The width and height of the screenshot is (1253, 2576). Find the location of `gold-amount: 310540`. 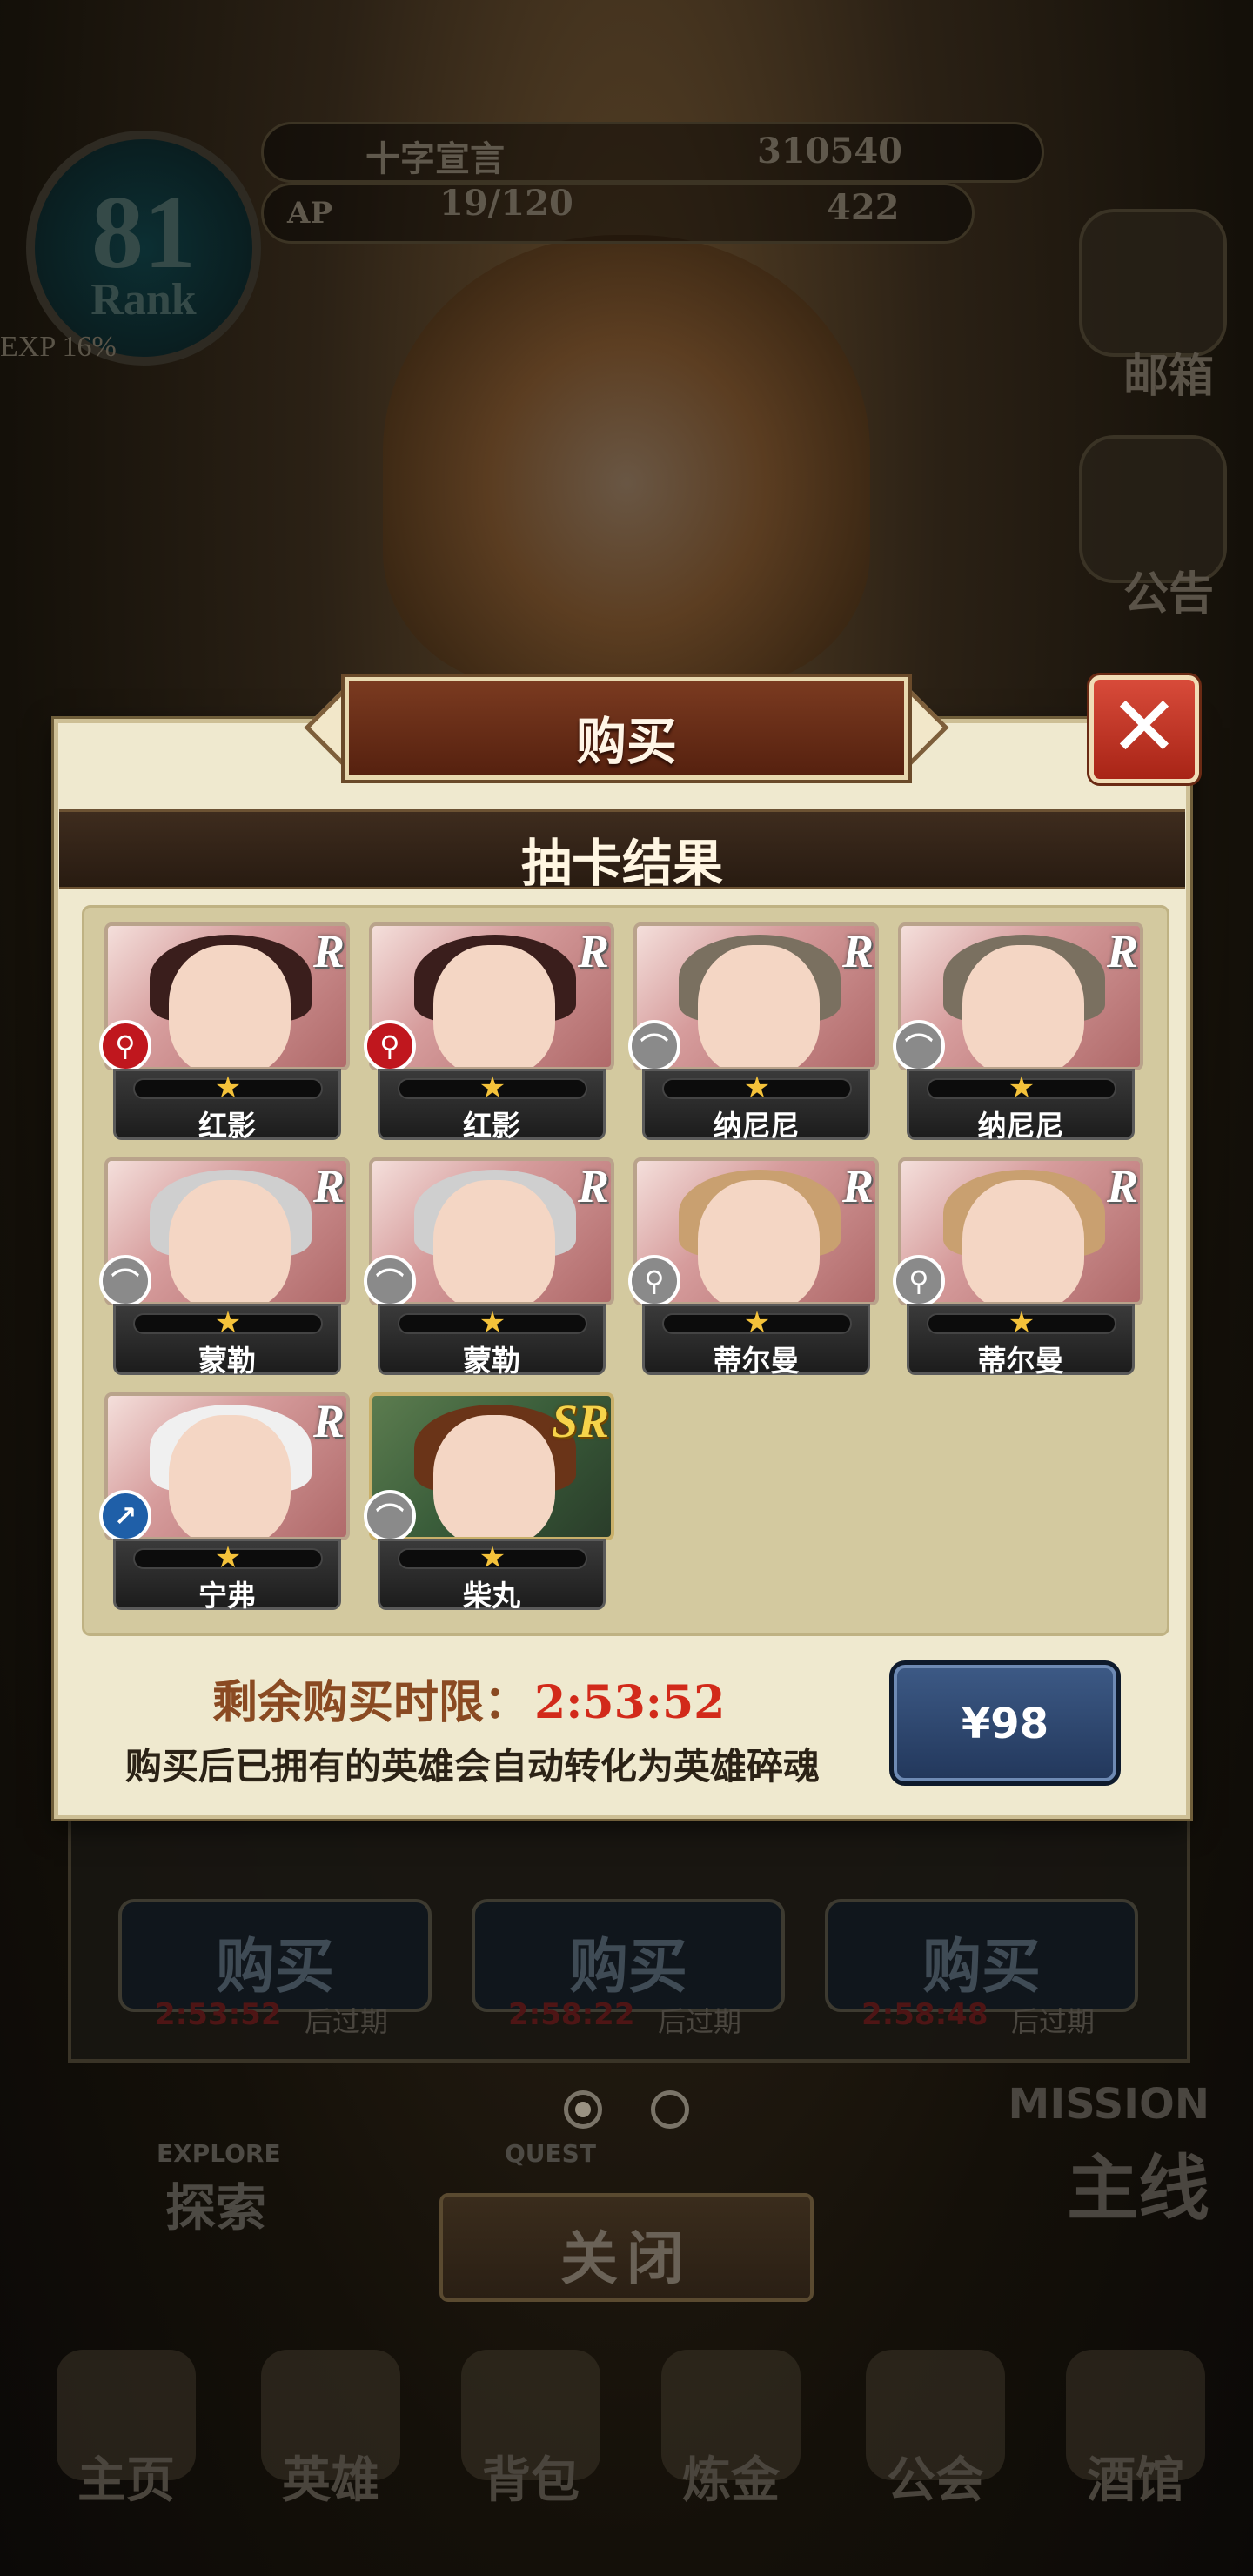

gold-amount: 310540 is located at coordinates (829, 151).